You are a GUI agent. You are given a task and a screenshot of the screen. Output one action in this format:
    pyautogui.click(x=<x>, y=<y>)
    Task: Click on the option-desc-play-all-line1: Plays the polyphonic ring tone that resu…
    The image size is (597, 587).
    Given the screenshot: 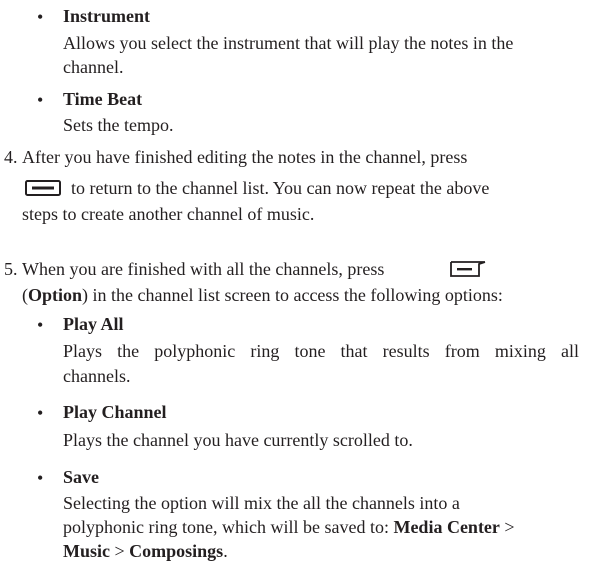 What is the action you would take?
    pyautogui.click(x=321, y=351)
    